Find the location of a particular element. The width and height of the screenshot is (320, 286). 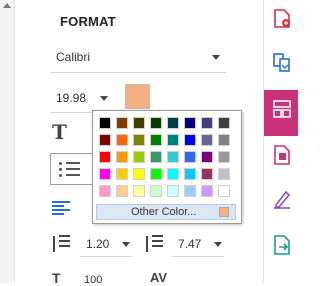

tools-sidebar is located at coordinates (280, 141).